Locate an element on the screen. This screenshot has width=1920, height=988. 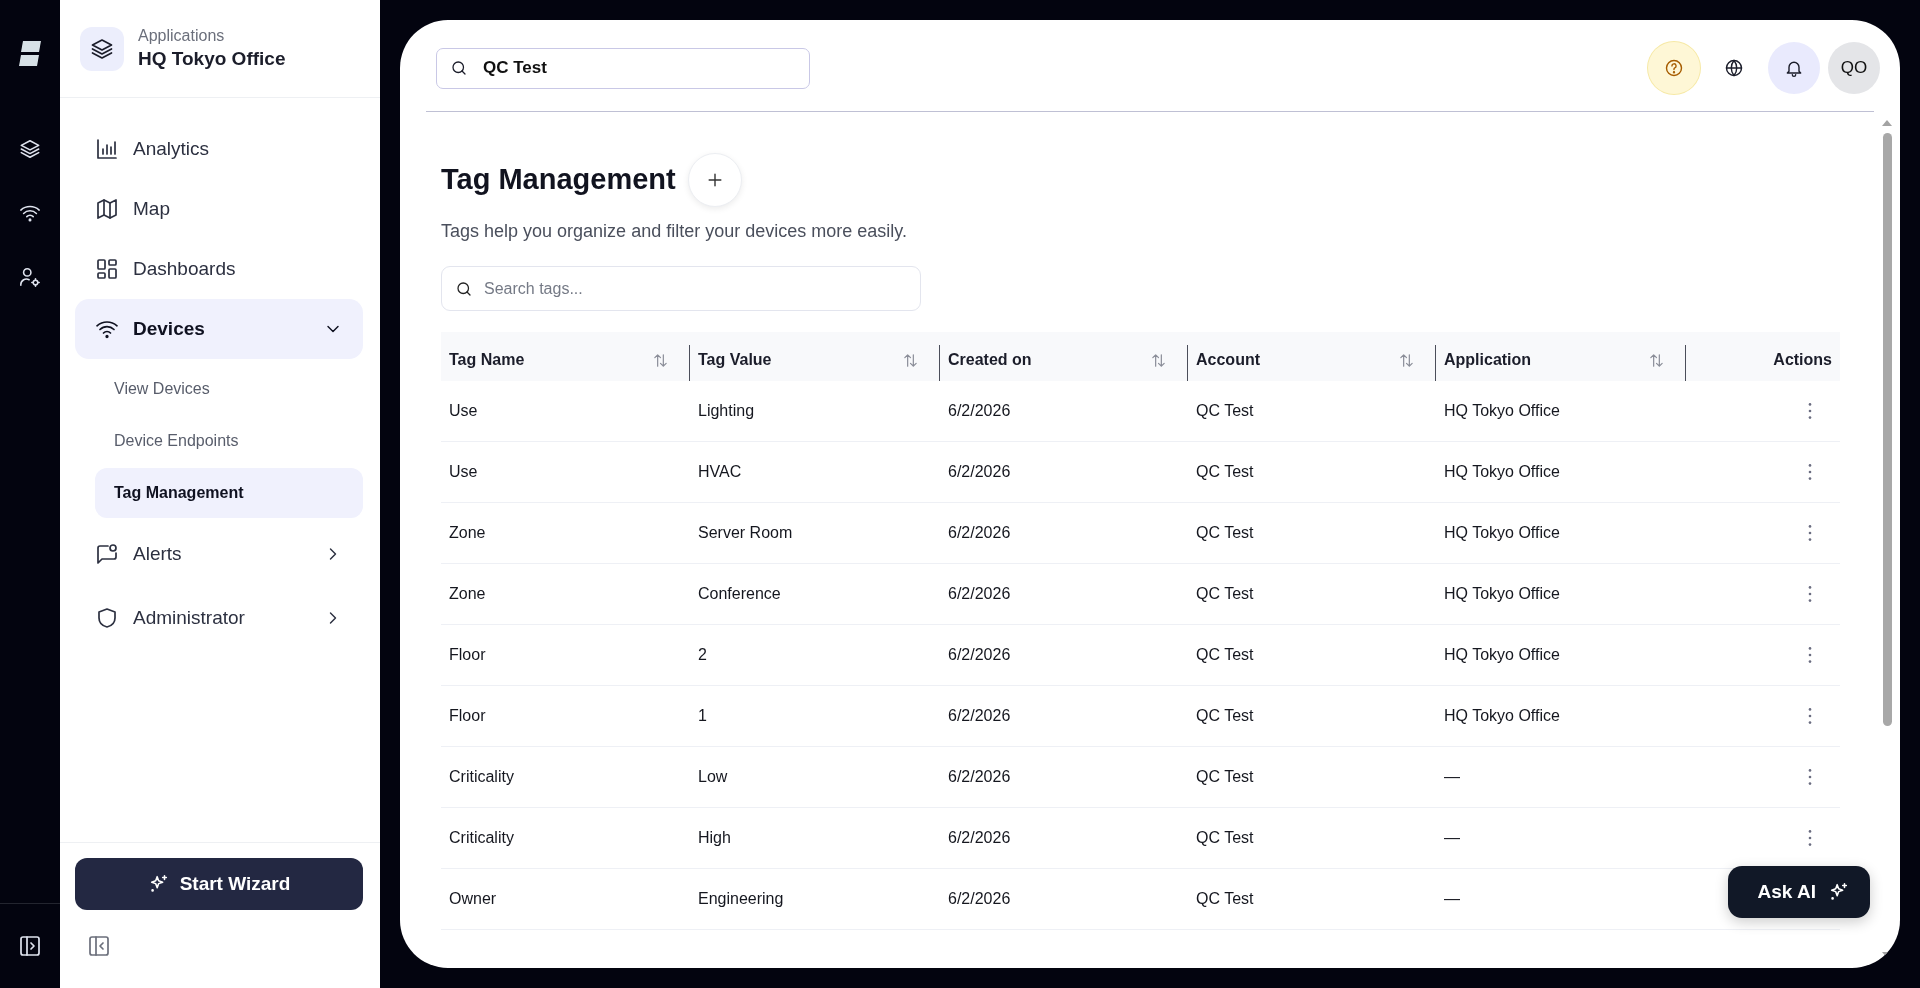
section-label: Applications is located at coordinates (182, 36).